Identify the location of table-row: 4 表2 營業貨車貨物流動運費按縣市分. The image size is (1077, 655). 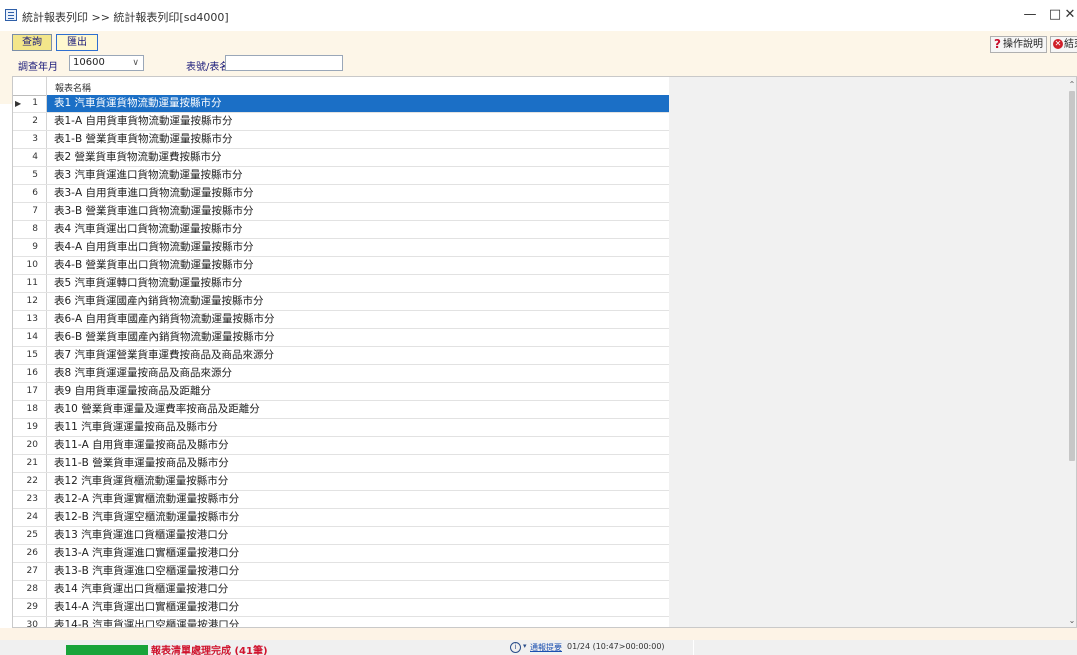
(341, 158).